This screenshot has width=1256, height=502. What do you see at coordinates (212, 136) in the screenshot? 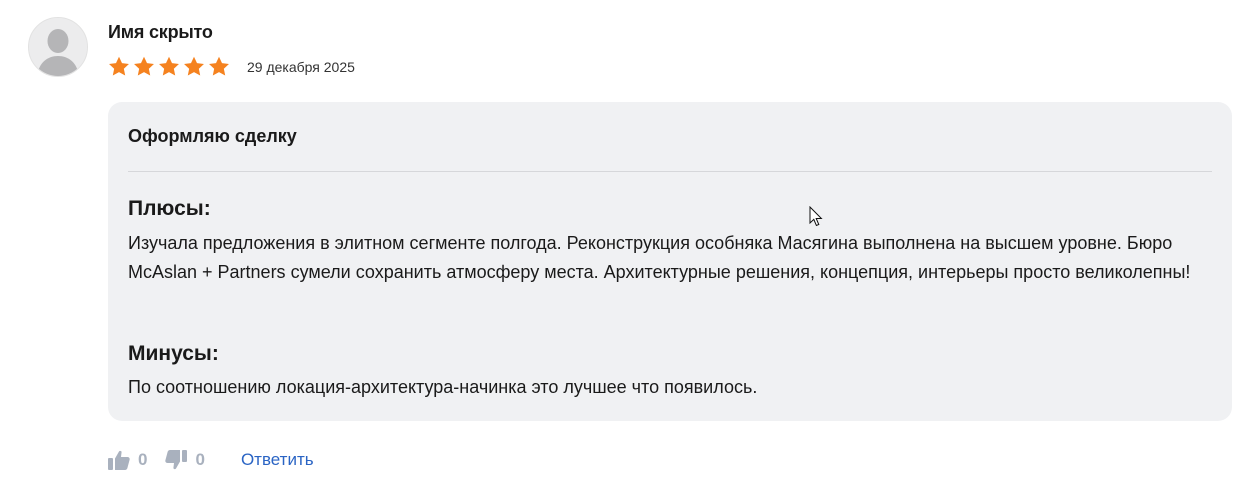
I see `review-title: Оформляю сделку` at bounding box center [212, 136].